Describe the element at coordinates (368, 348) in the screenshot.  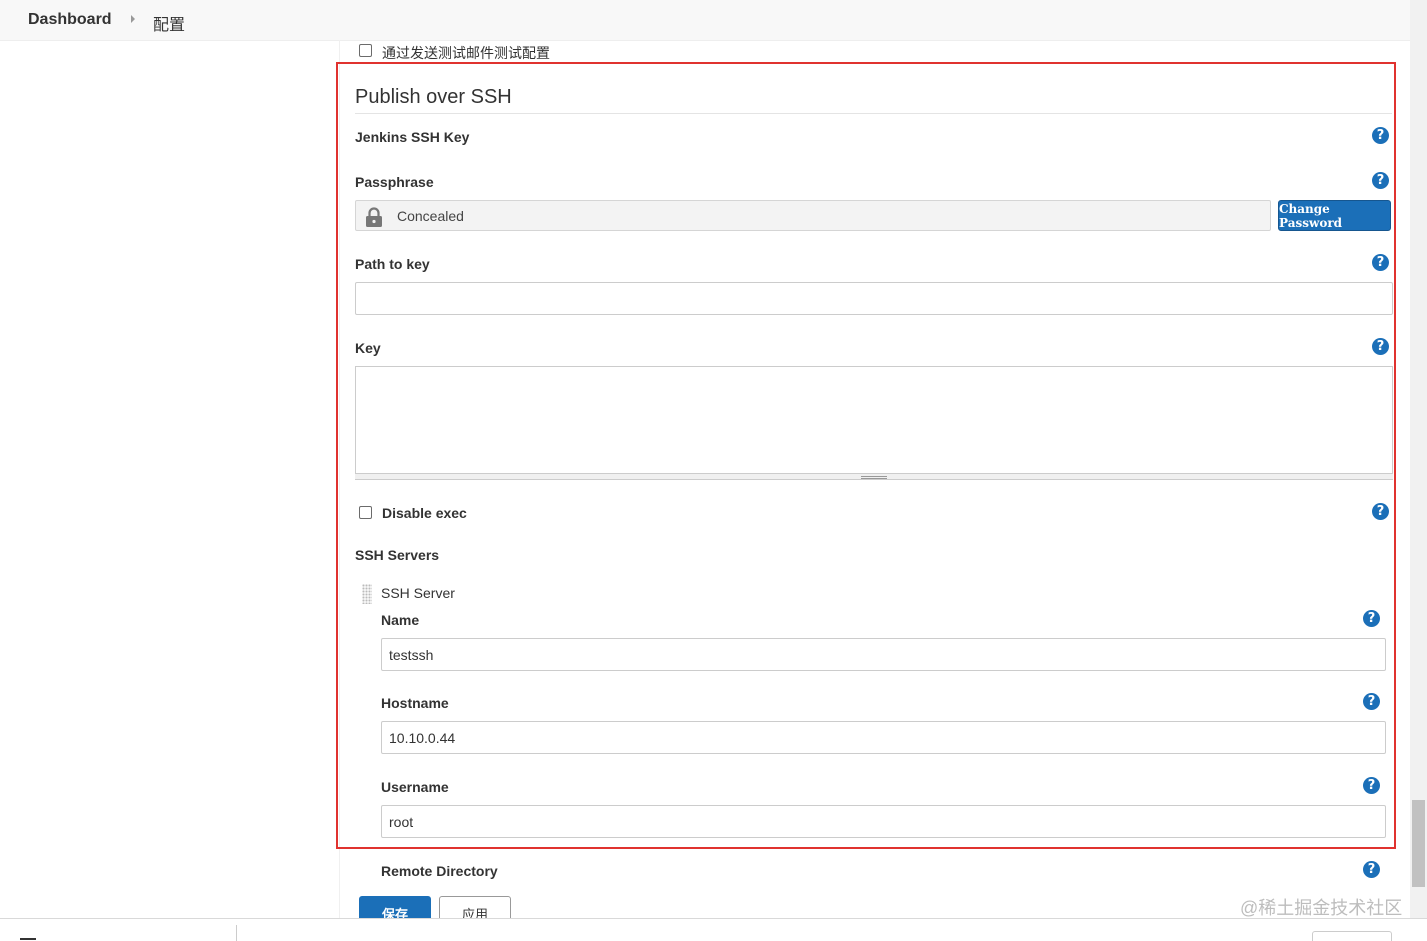
I see `key-label: Key` at that location.